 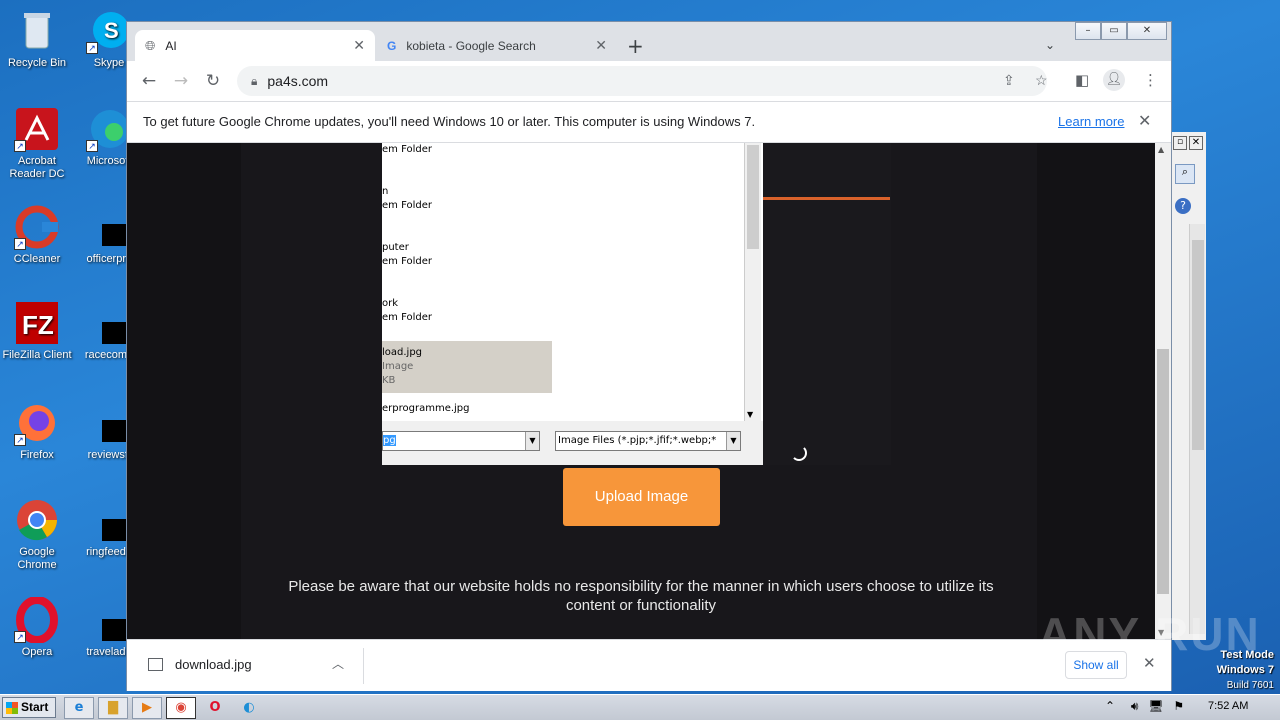 What do you see at coordinates (1228, 706) in the screenshot?
I see `clock: 7:52 AM` at bounding box center [1228, 706].